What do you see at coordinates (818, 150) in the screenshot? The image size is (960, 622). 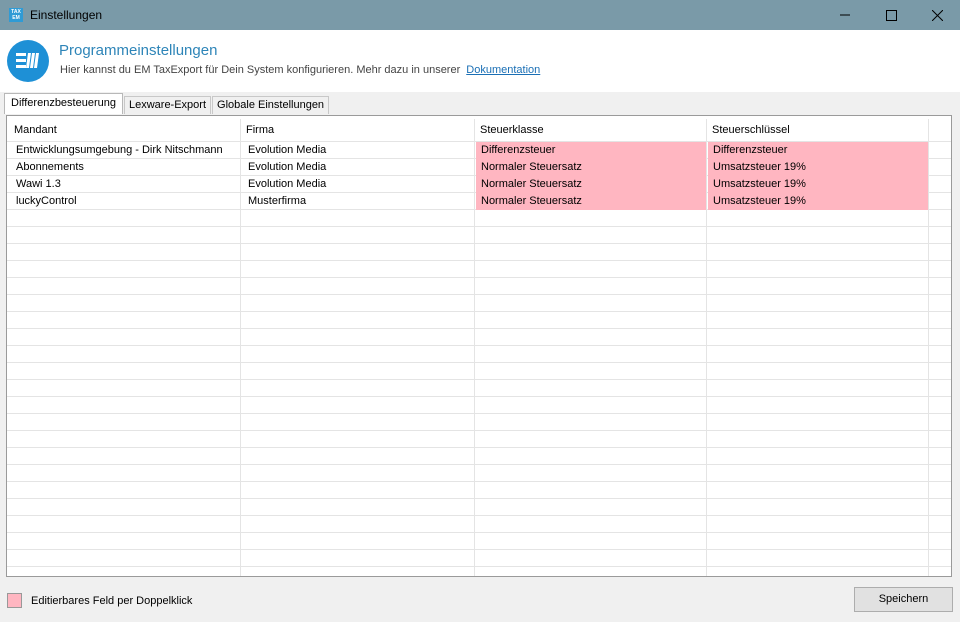 I see `cell-steuerschluessel: Differenzsteuer` at bounding box center [818, 150].